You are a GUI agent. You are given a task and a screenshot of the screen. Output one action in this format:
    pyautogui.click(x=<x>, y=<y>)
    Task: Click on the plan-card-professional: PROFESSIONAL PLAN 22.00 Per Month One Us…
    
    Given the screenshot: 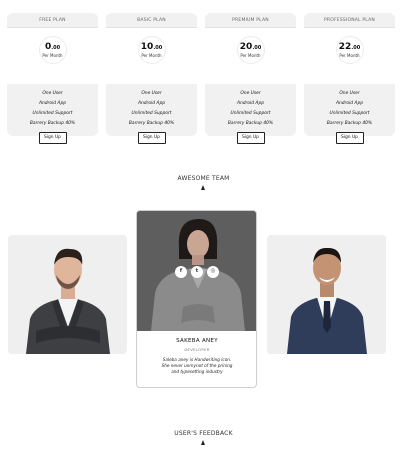 What is the action you would take?
    pyautogui.click(x=349, y=78)
    